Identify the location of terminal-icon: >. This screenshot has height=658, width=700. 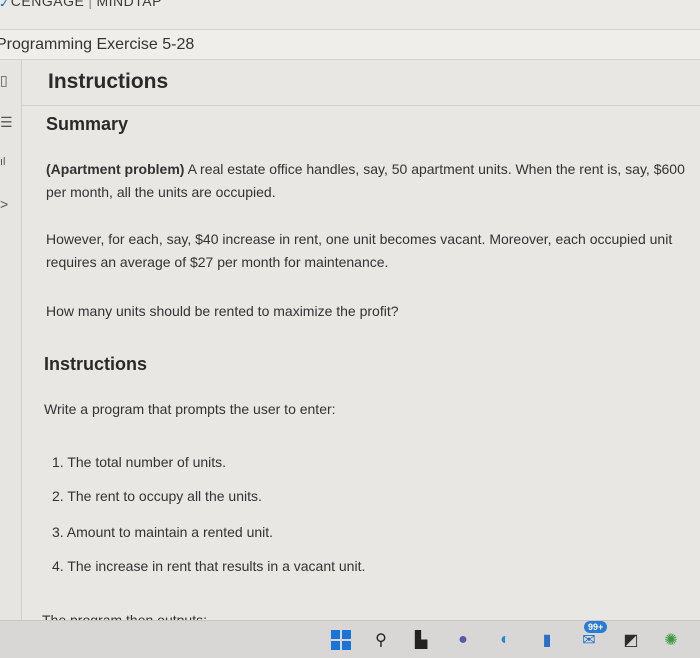
(4, 204).